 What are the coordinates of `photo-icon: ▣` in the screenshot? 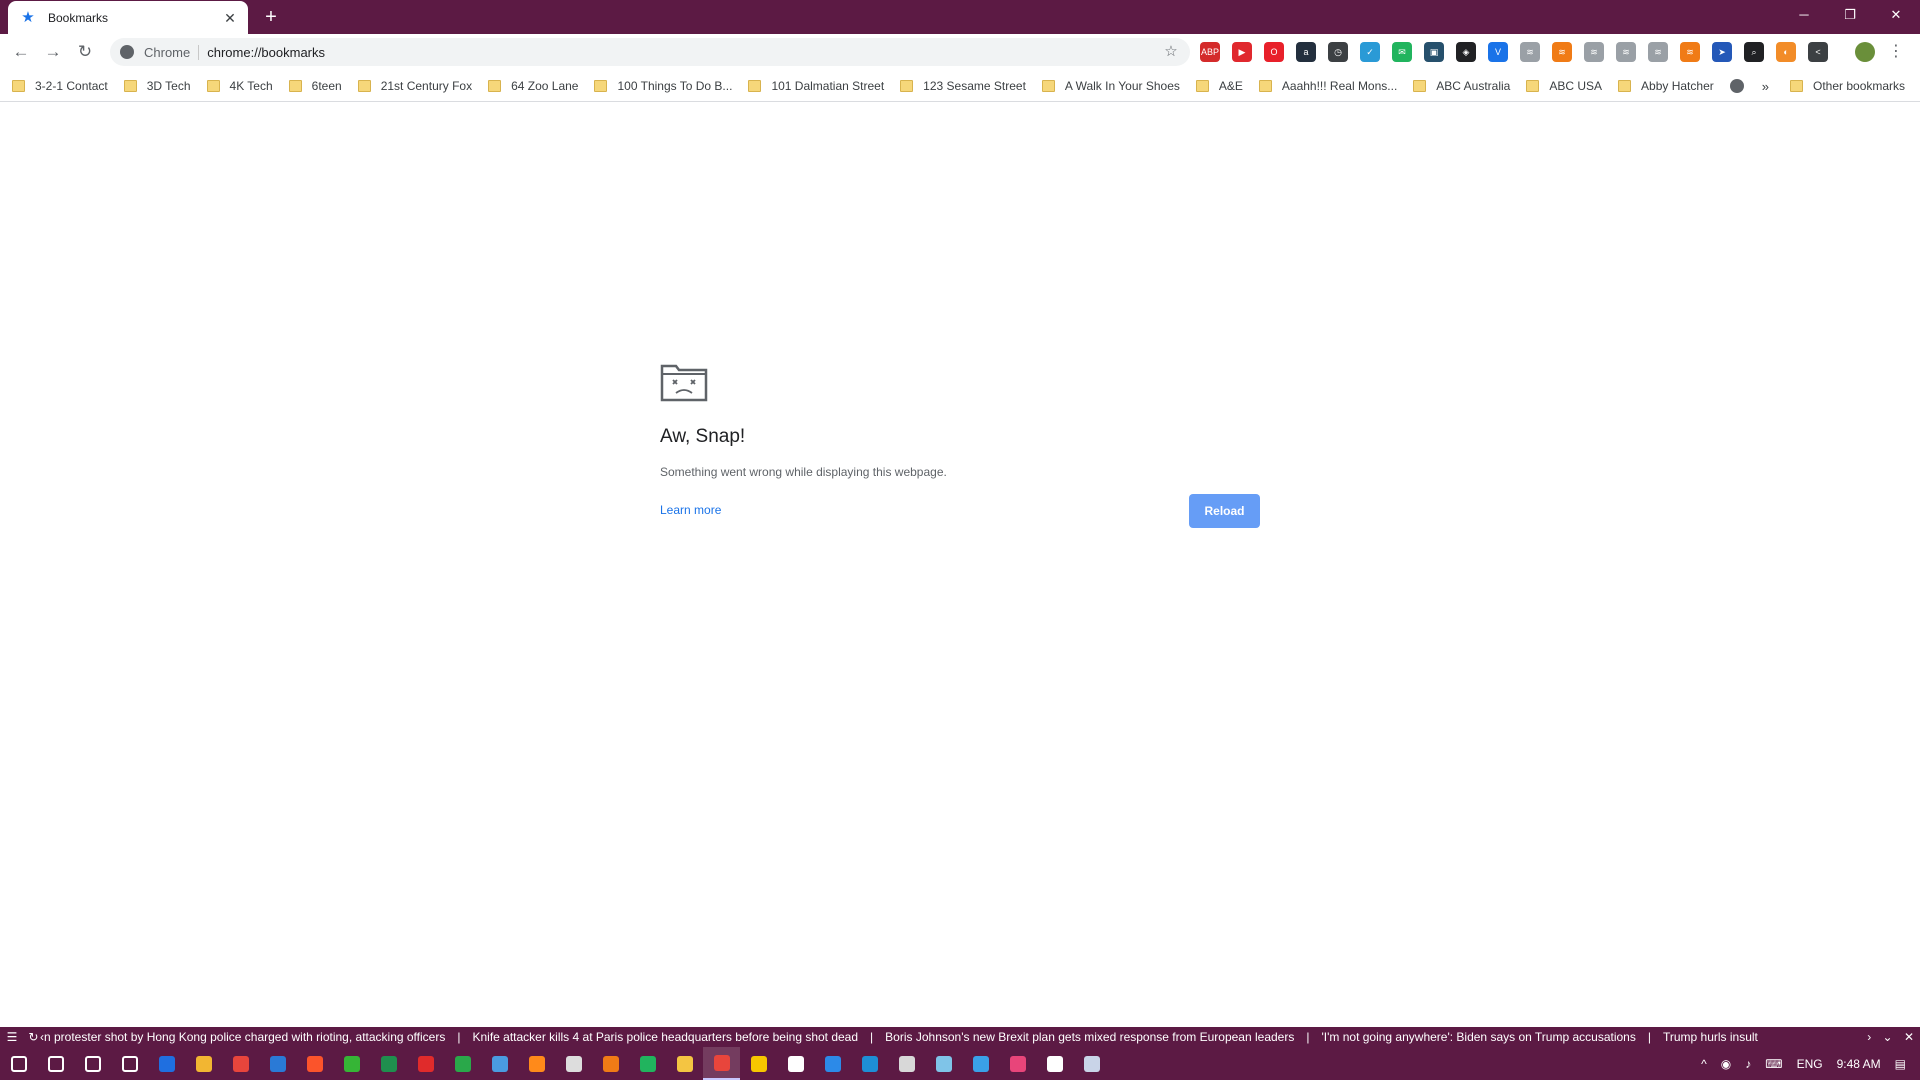 It's located at (1434, 52).